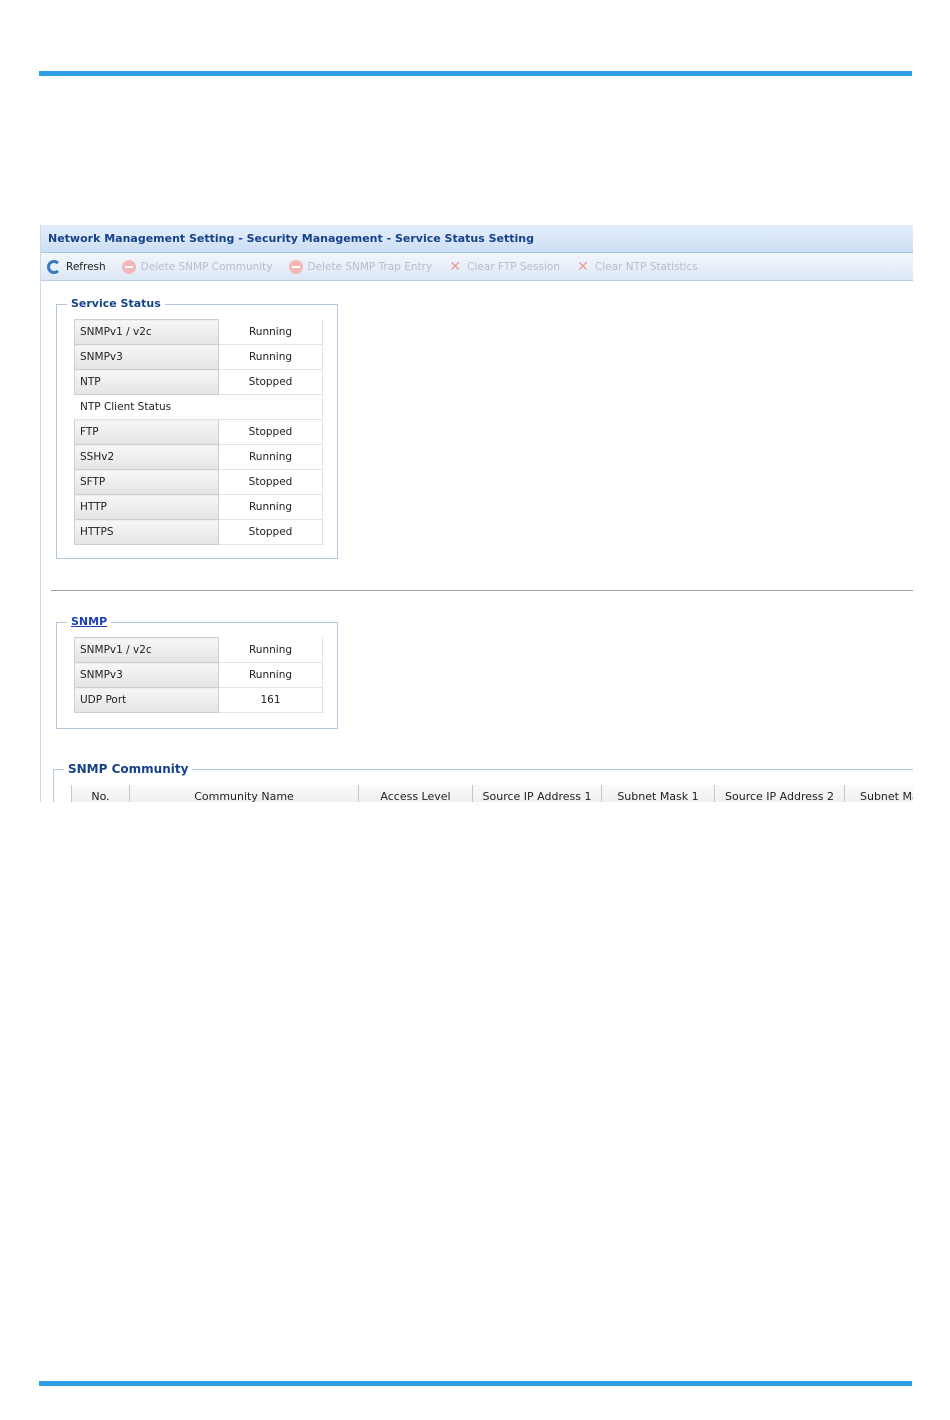 This screenshot has height=1420, width=950. What do you see at coordinates (146, 407) in the screenshot?
I see `row-label: NTP Client Status` at bounding box center [146, 407].